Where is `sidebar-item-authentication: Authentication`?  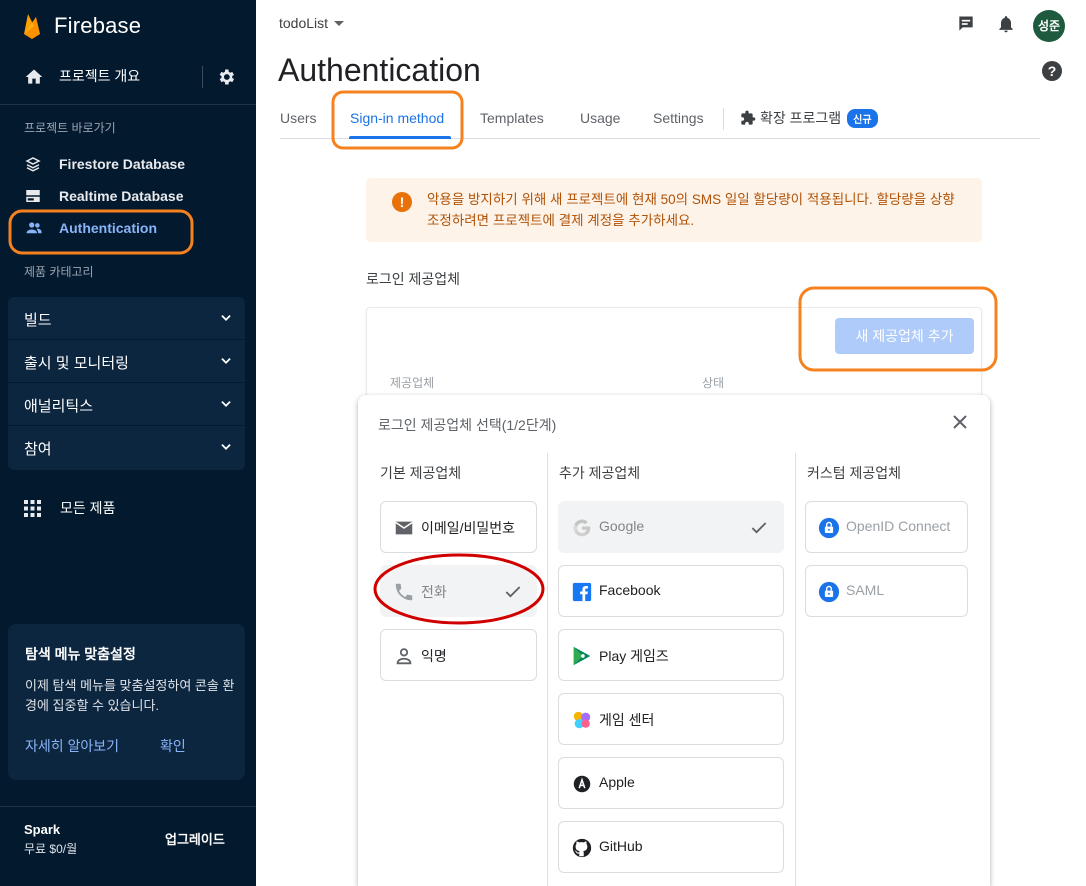 sidebar-item-authentication: Authentication is located at coordinates (128, 228).